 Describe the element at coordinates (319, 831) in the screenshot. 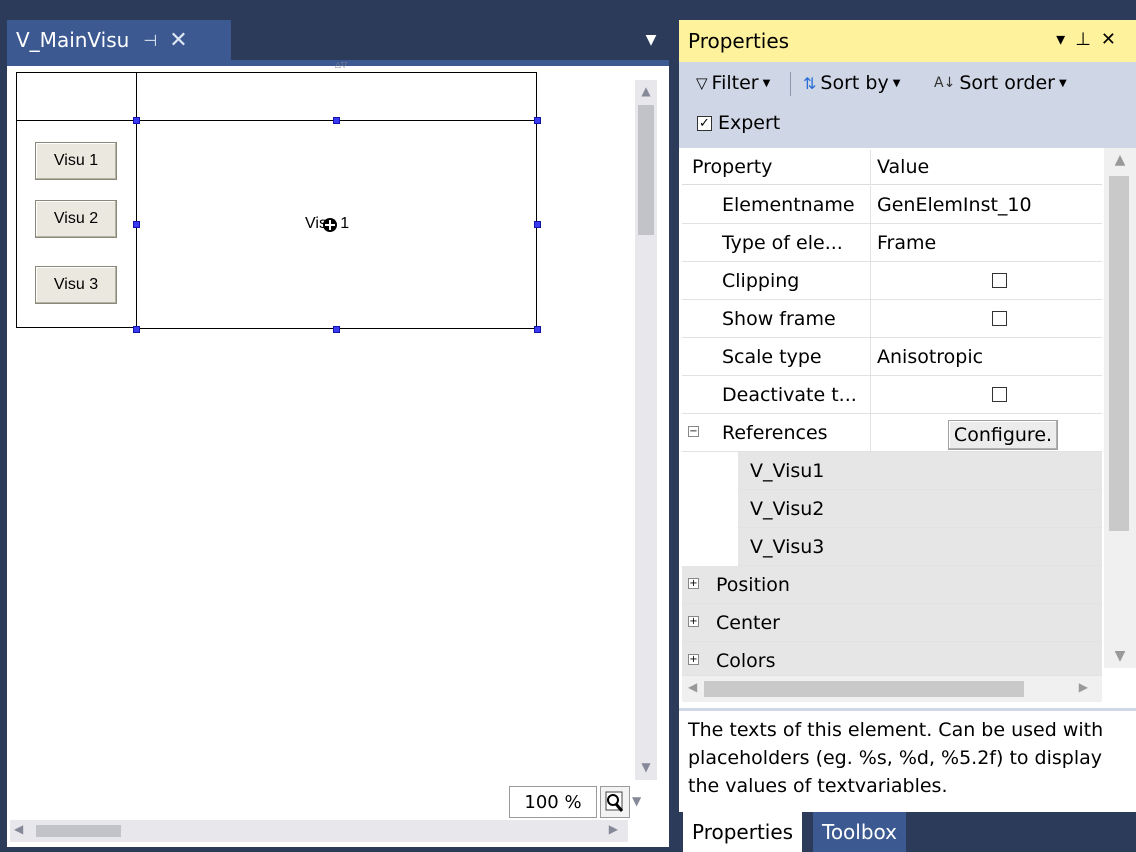

I see `editor-horizontal-scrollbar: ◀ ▶` at that location.